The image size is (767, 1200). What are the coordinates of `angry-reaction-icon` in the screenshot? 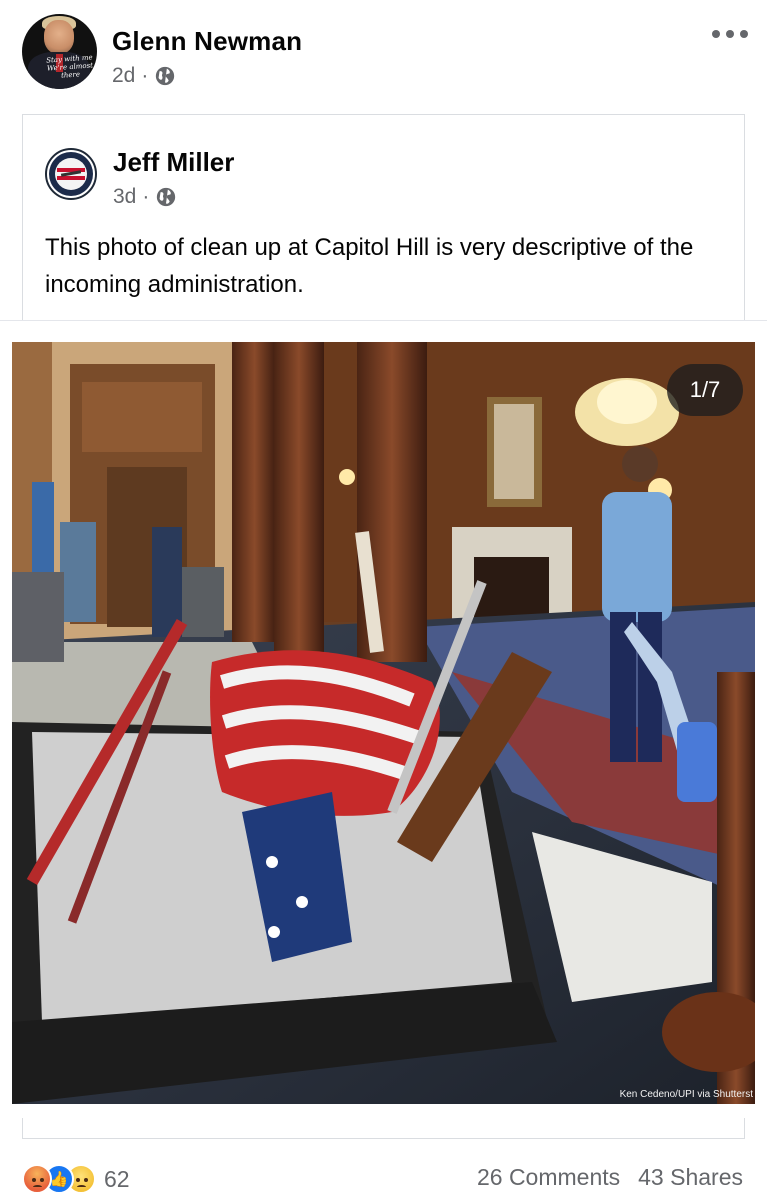 It's located at (37, 1179).